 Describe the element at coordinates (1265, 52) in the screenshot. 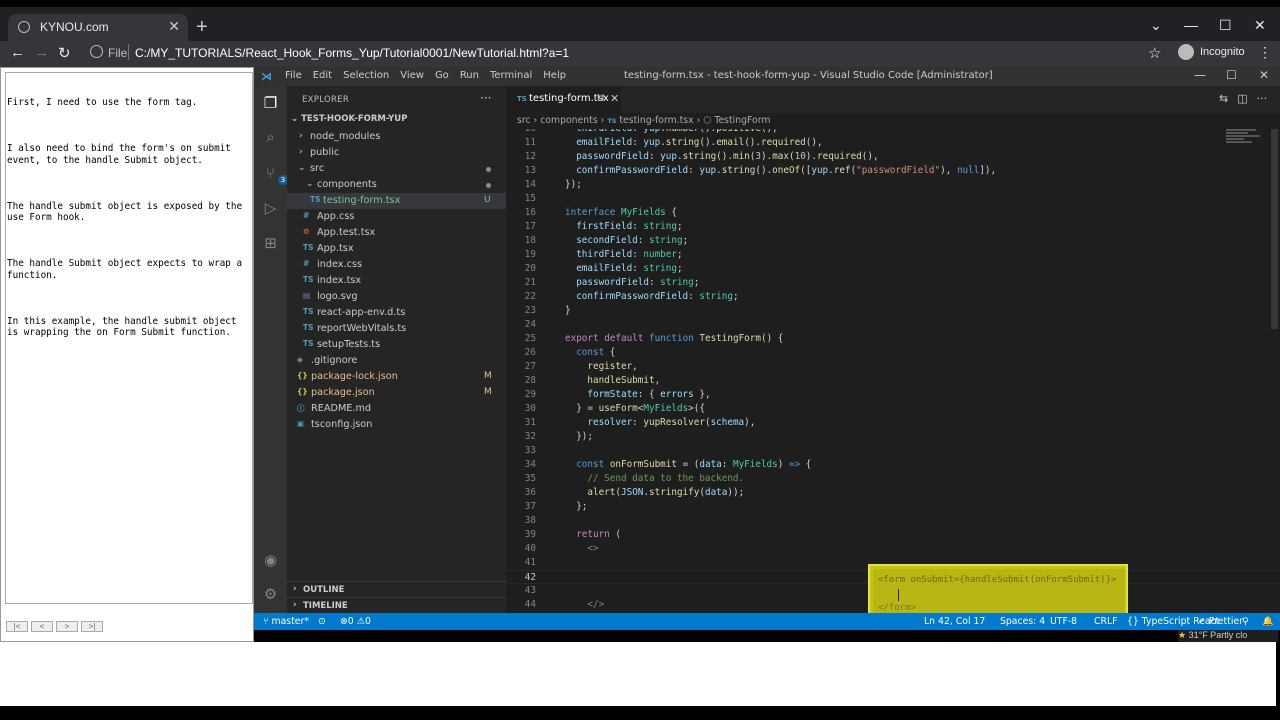

I see `browser-menu-icon: ⋮` at that location.